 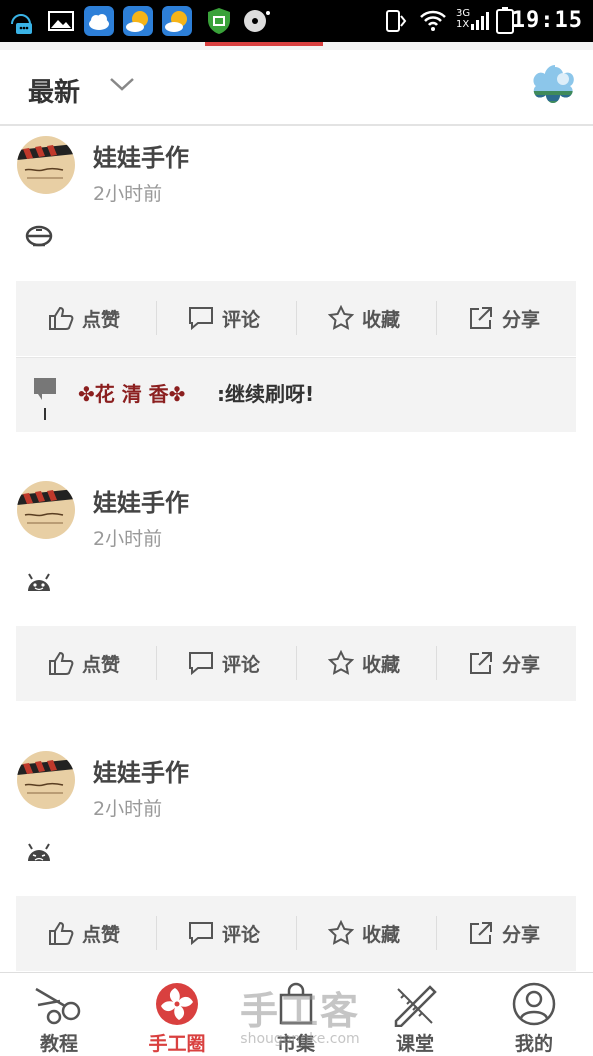 I want to click on message-notification-icon, so click(x=21, y=21).